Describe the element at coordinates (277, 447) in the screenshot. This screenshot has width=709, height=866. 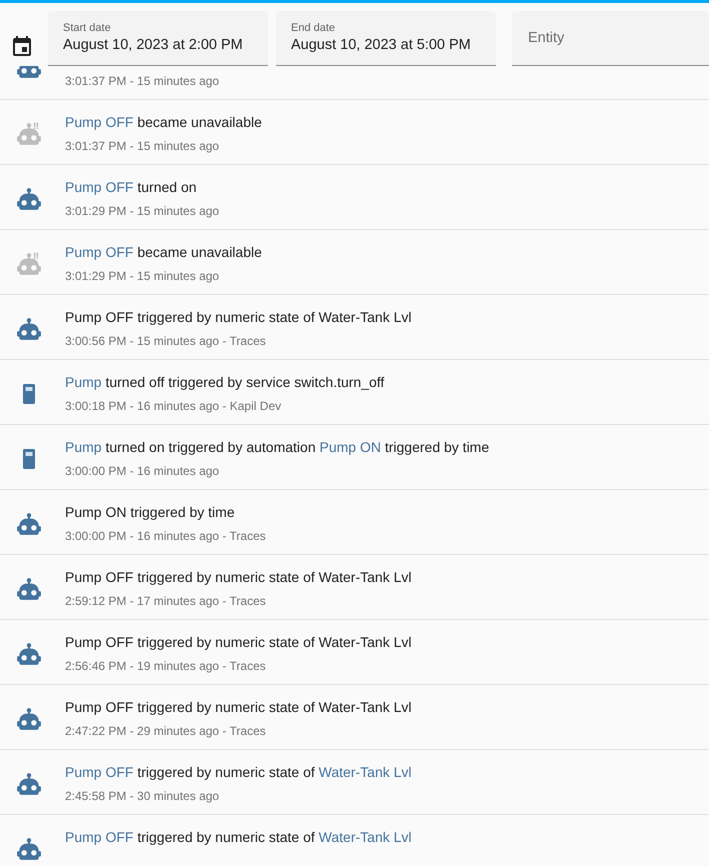
I see `event-message: Pump turned on triggered by automation Pump ON triggered by time` at that location.